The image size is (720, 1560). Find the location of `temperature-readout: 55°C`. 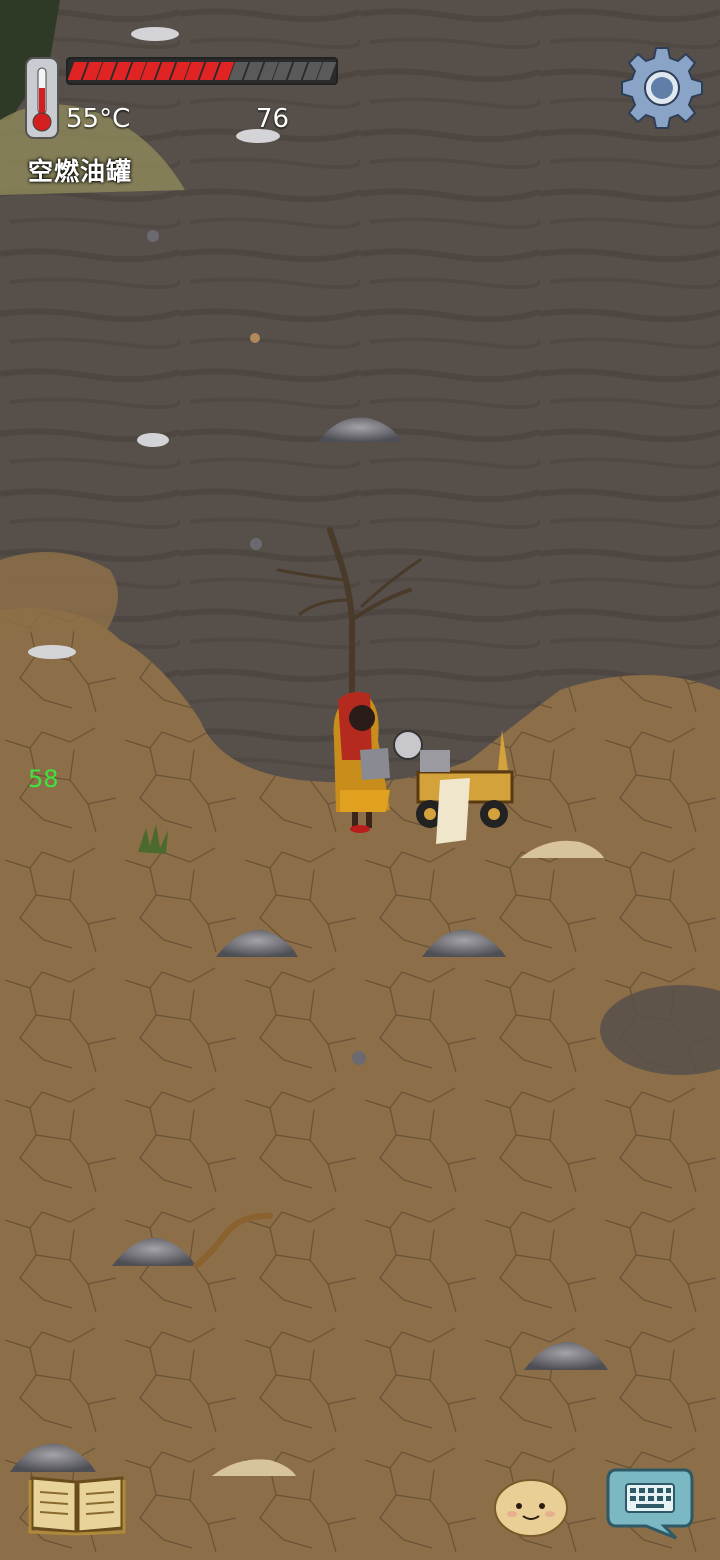

temperature-readout: 55°C is located at coordinates (98, 119).